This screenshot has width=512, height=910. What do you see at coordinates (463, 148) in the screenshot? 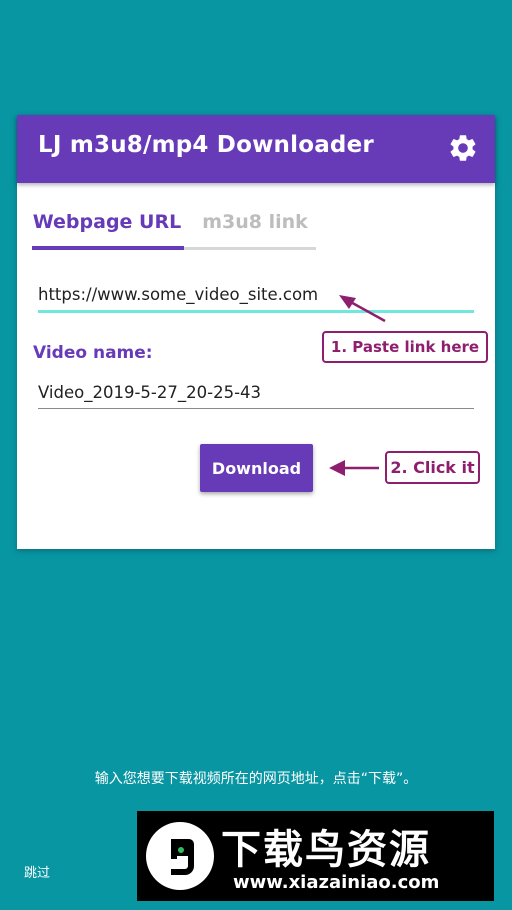
I see `gear-icon` at bounding box center [463, 148].